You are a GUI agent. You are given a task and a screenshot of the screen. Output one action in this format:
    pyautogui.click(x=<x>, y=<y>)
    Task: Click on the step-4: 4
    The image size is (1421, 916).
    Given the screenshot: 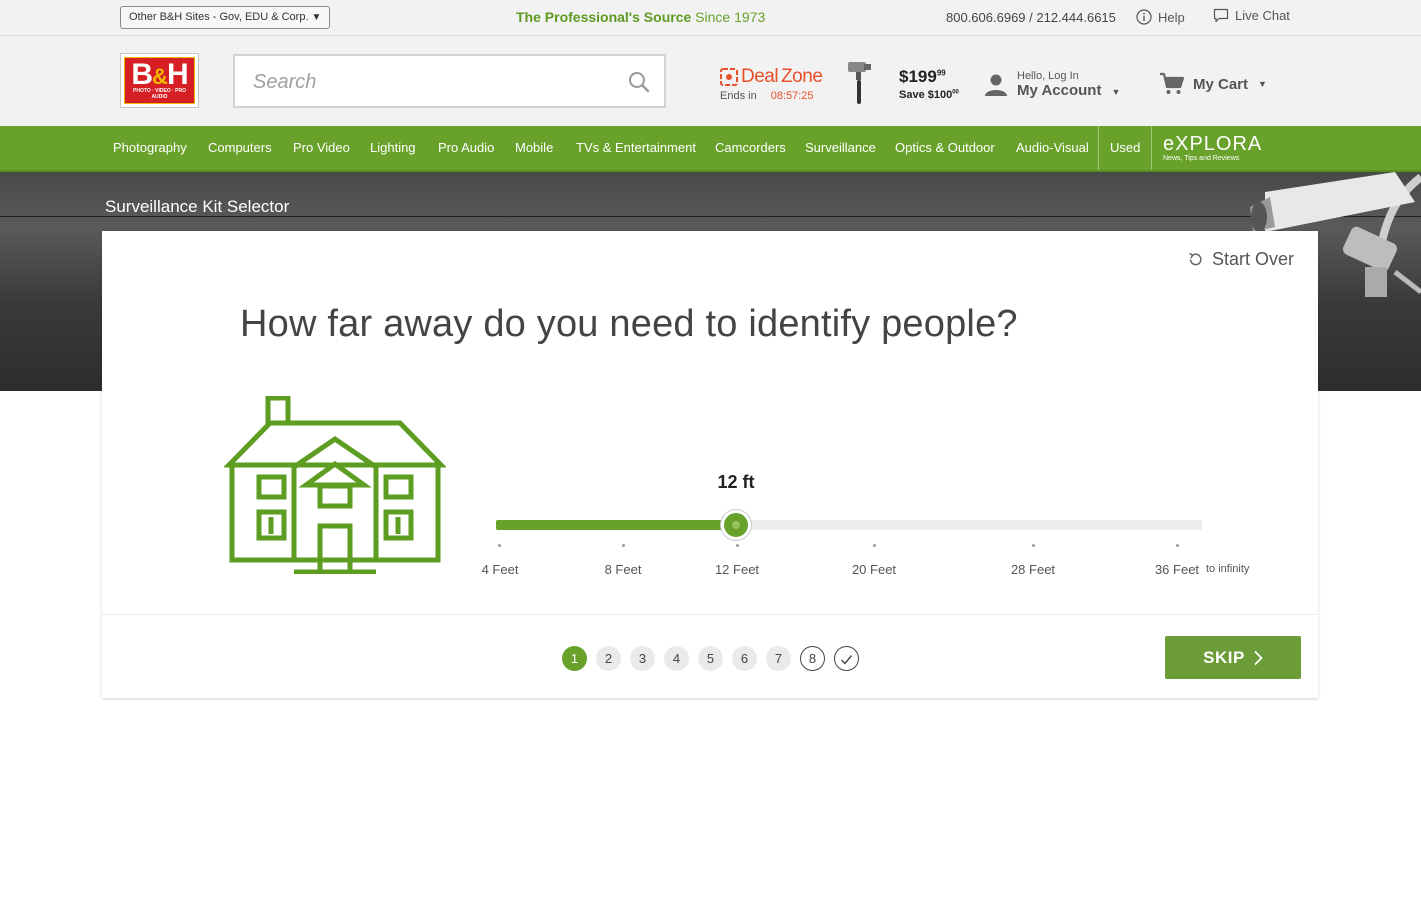 What is the action you would take?
    pyautogui.click(x=676, y=658)
    